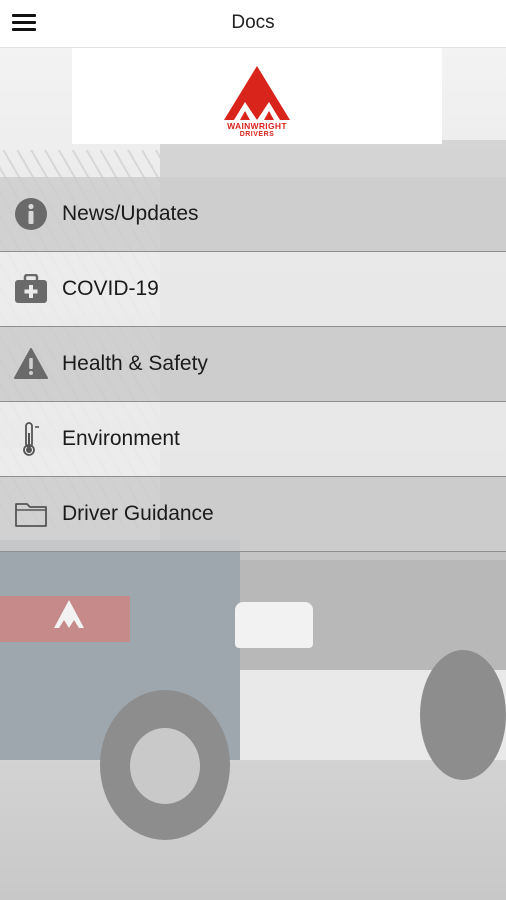 The image size is (506, 900). What do you see at coordinates (253, 289) in the screenshot?
I see `menu-item-covid-19: COVID-19` at bounding box center [253, 289].